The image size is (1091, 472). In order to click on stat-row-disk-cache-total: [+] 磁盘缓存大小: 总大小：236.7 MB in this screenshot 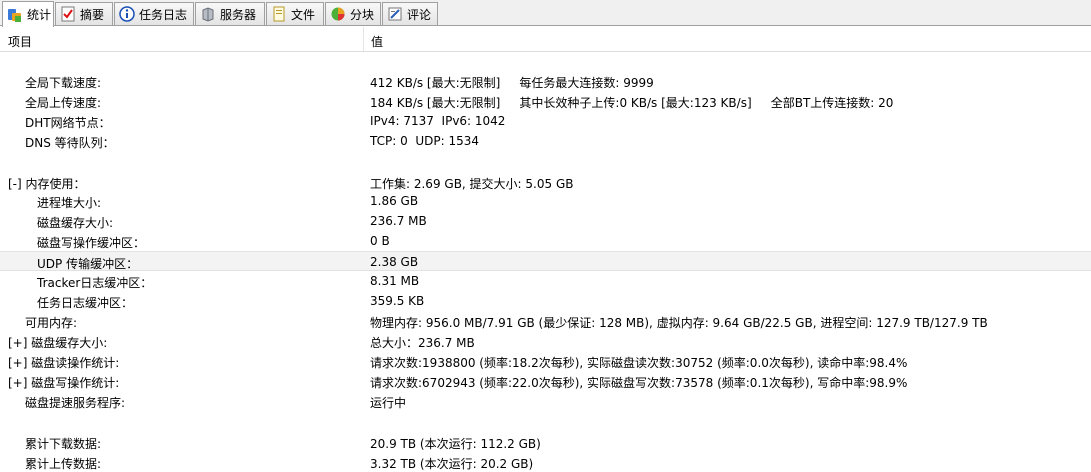, I will do `click(545, 341)`.